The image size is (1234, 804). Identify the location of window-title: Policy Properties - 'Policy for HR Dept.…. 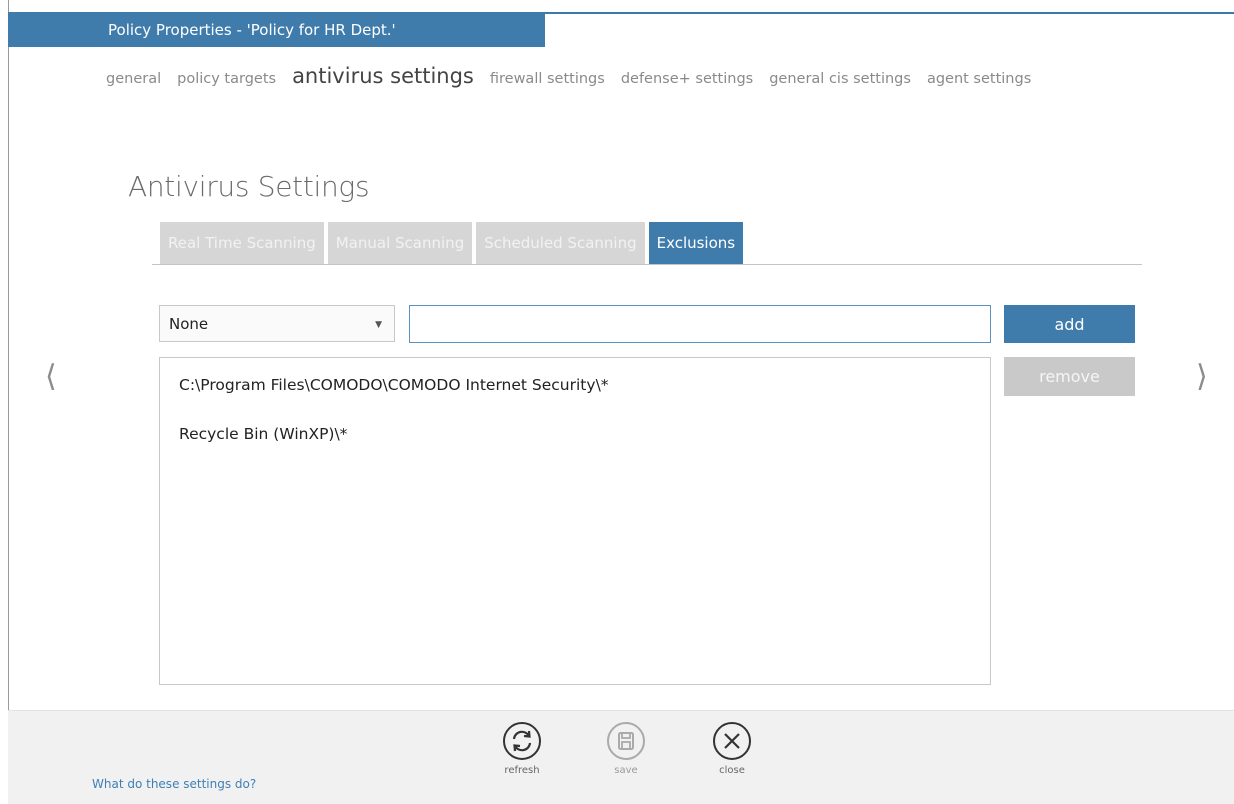
(276, 29).